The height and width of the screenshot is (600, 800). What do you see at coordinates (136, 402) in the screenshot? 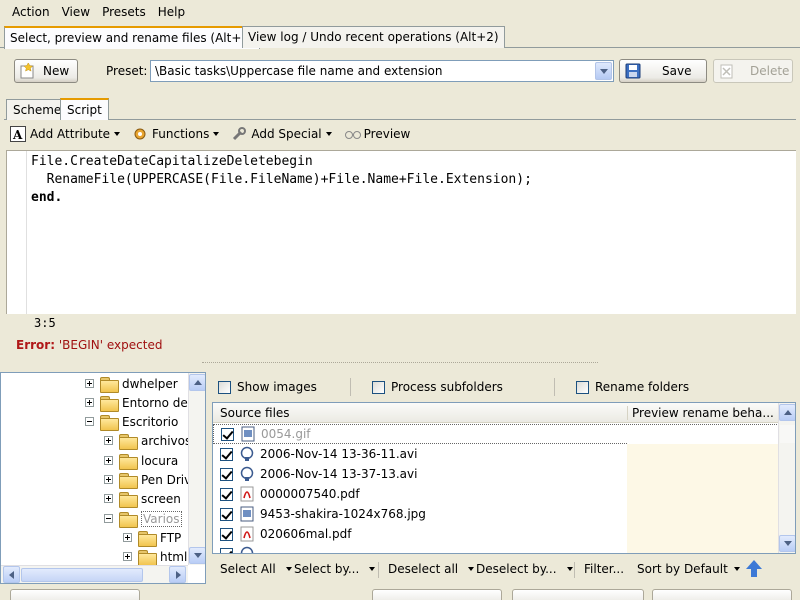
I see `tree-node-entorno: Entorno de` at bounding box center [136, 402].